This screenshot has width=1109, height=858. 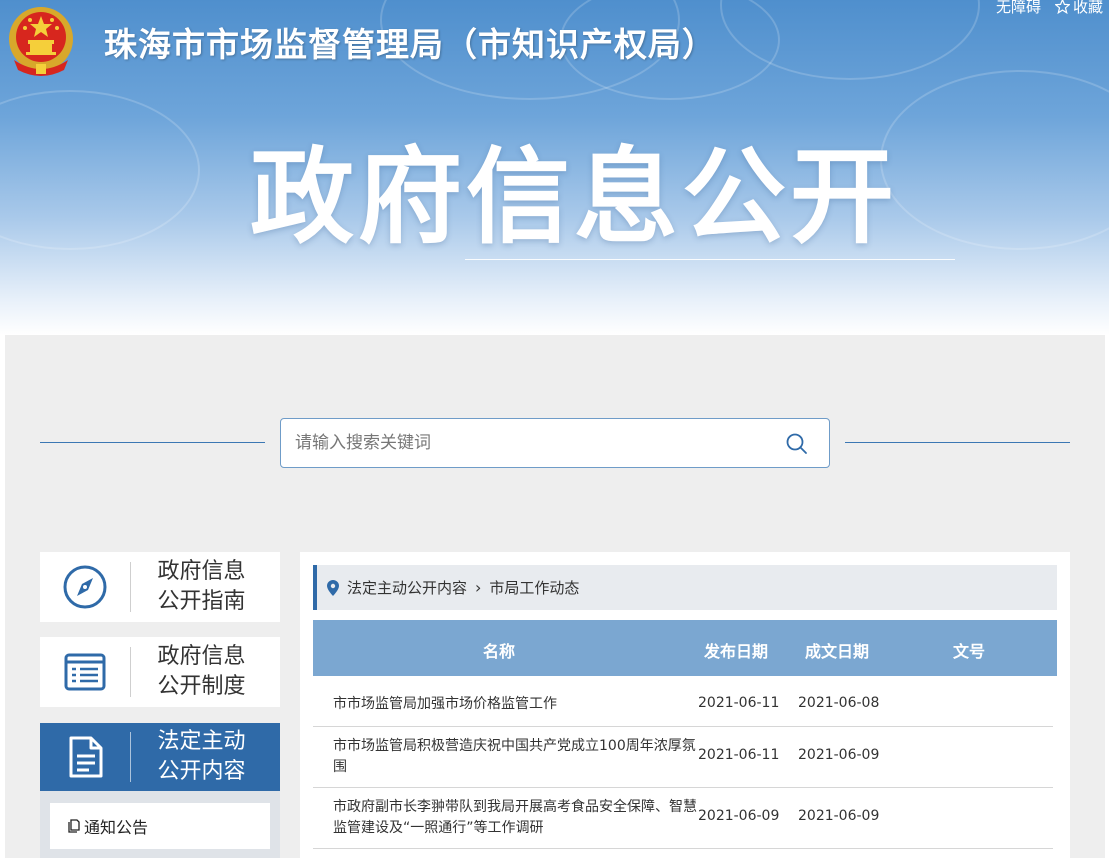 What do you see at coordinates (499, 651) in the screenshot?
I see `column-header-name: 名称` at bounding box center [499, 651].